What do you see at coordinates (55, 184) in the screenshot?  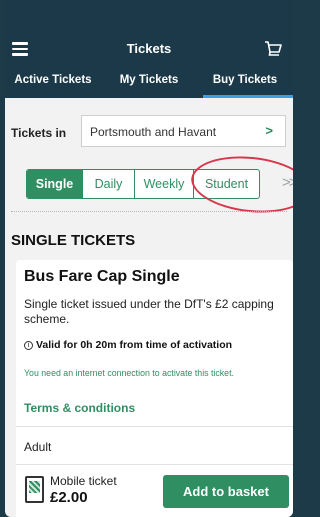 I see `segment-single: Single` at bounding box center [55, 184].